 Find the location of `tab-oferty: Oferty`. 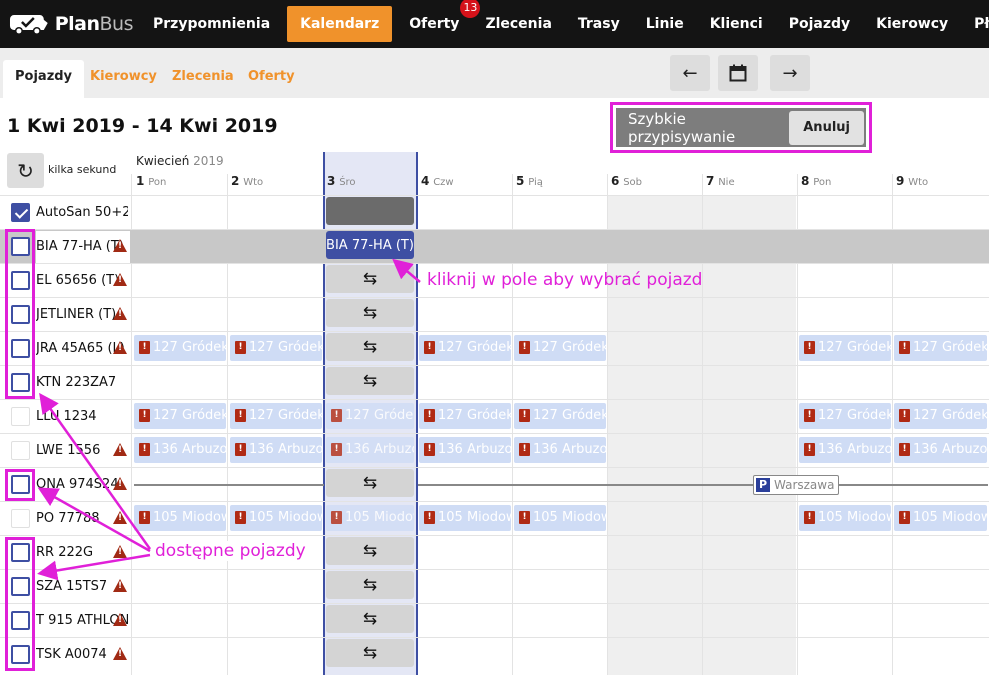

tab-oferty: Oferty is located at coordinates (271, 79).